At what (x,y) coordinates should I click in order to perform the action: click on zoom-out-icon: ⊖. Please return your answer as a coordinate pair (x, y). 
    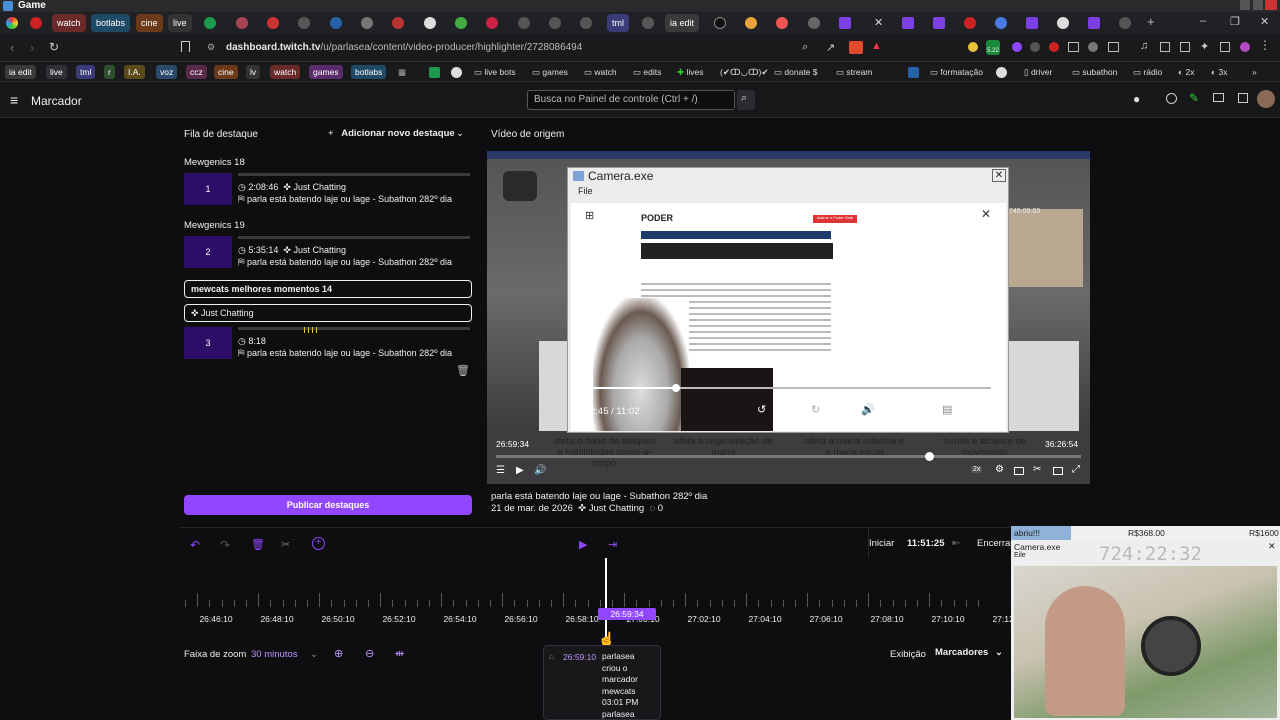
    Looking at the image, I should click on (369, 653).